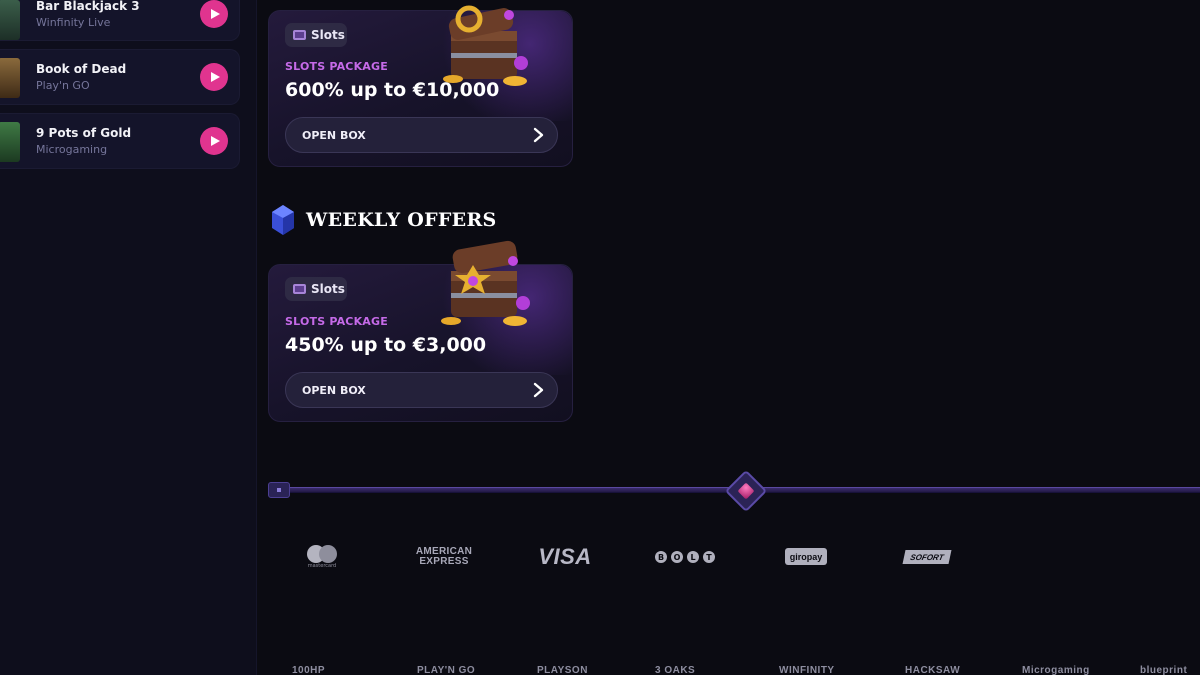 Image resolution: width=1200 pixels, height=675 pixels. Describe the element at coordinates (927, 557) in the screenshot. I see `sofort-logo: SOFORT` at that location.